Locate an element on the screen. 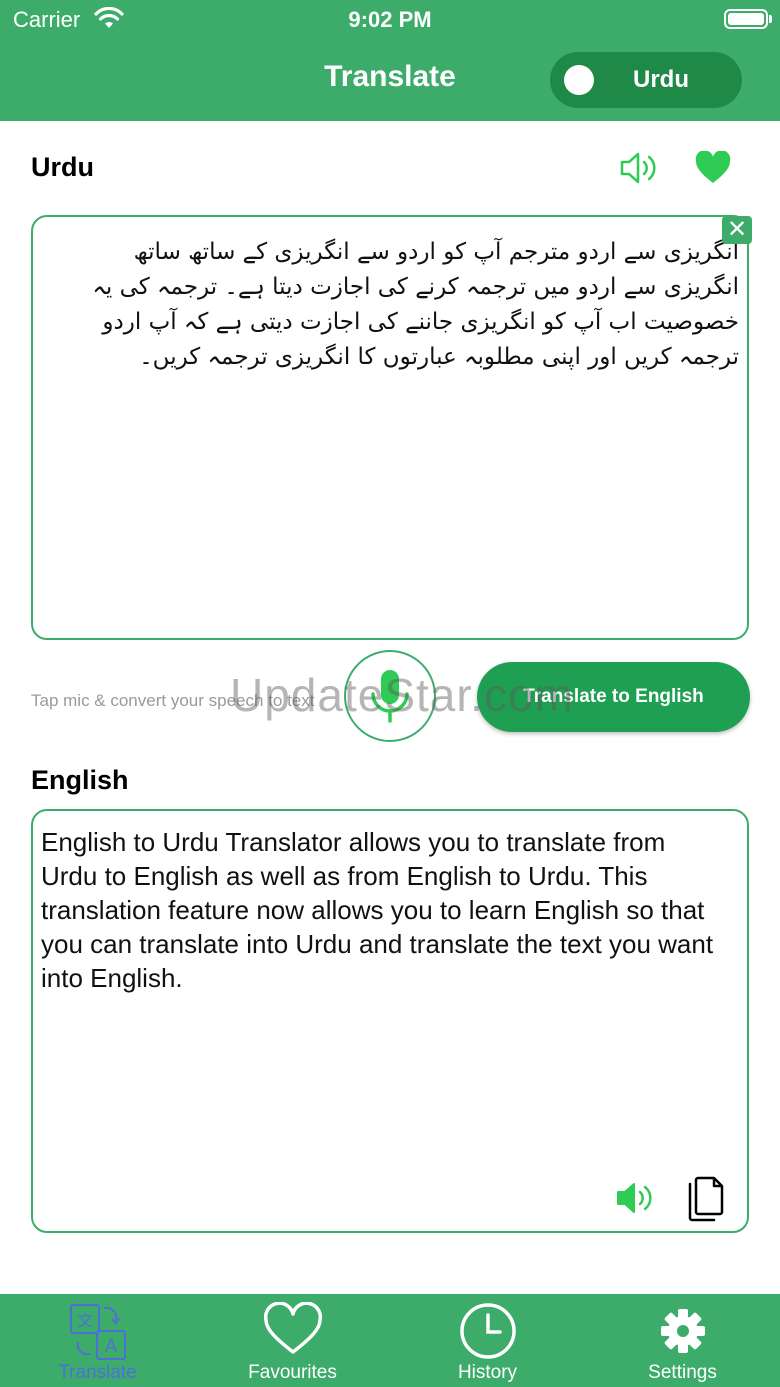 Image resolution: width=780 pixels, height=1387 pixels. mic-hint: Tap mic & convert your speech to text is located at coordinates (173, 700).